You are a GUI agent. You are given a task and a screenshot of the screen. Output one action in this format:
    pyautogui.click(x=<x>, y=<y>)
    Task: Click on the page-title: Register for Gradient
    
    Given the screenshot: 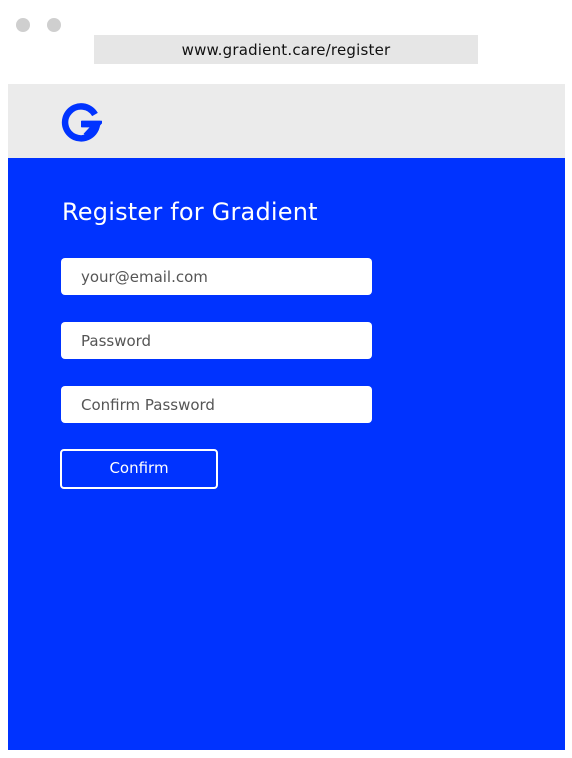 What is the action you would take?
    pyautogui.click(x=190, y=212)
    